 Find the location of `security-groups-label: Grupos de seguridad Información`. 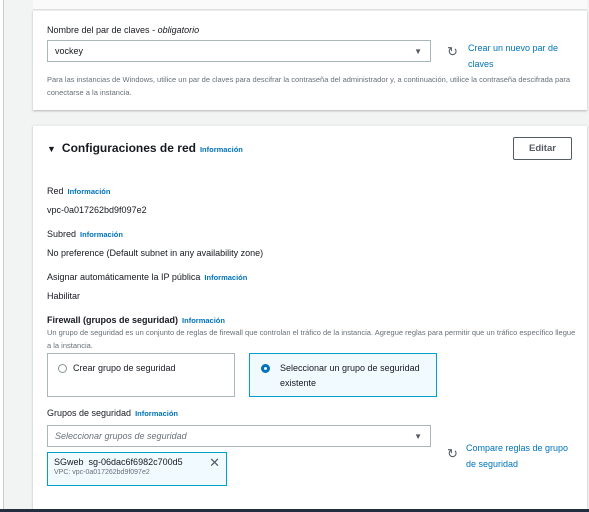

security-groups-label: Grupos de seguridad Información is located at coordinates (112, 413).